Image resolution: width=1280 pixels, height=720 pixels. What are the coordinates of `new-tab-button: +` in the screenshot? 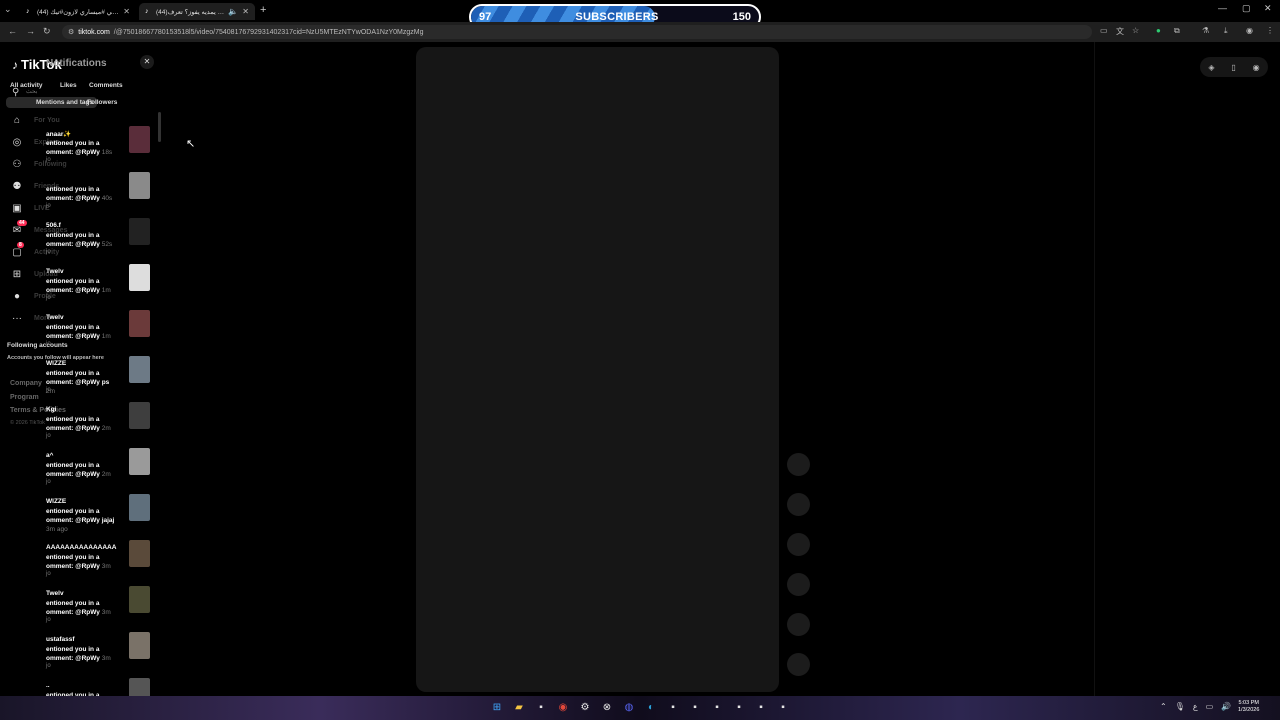 It's located at (263, 10).